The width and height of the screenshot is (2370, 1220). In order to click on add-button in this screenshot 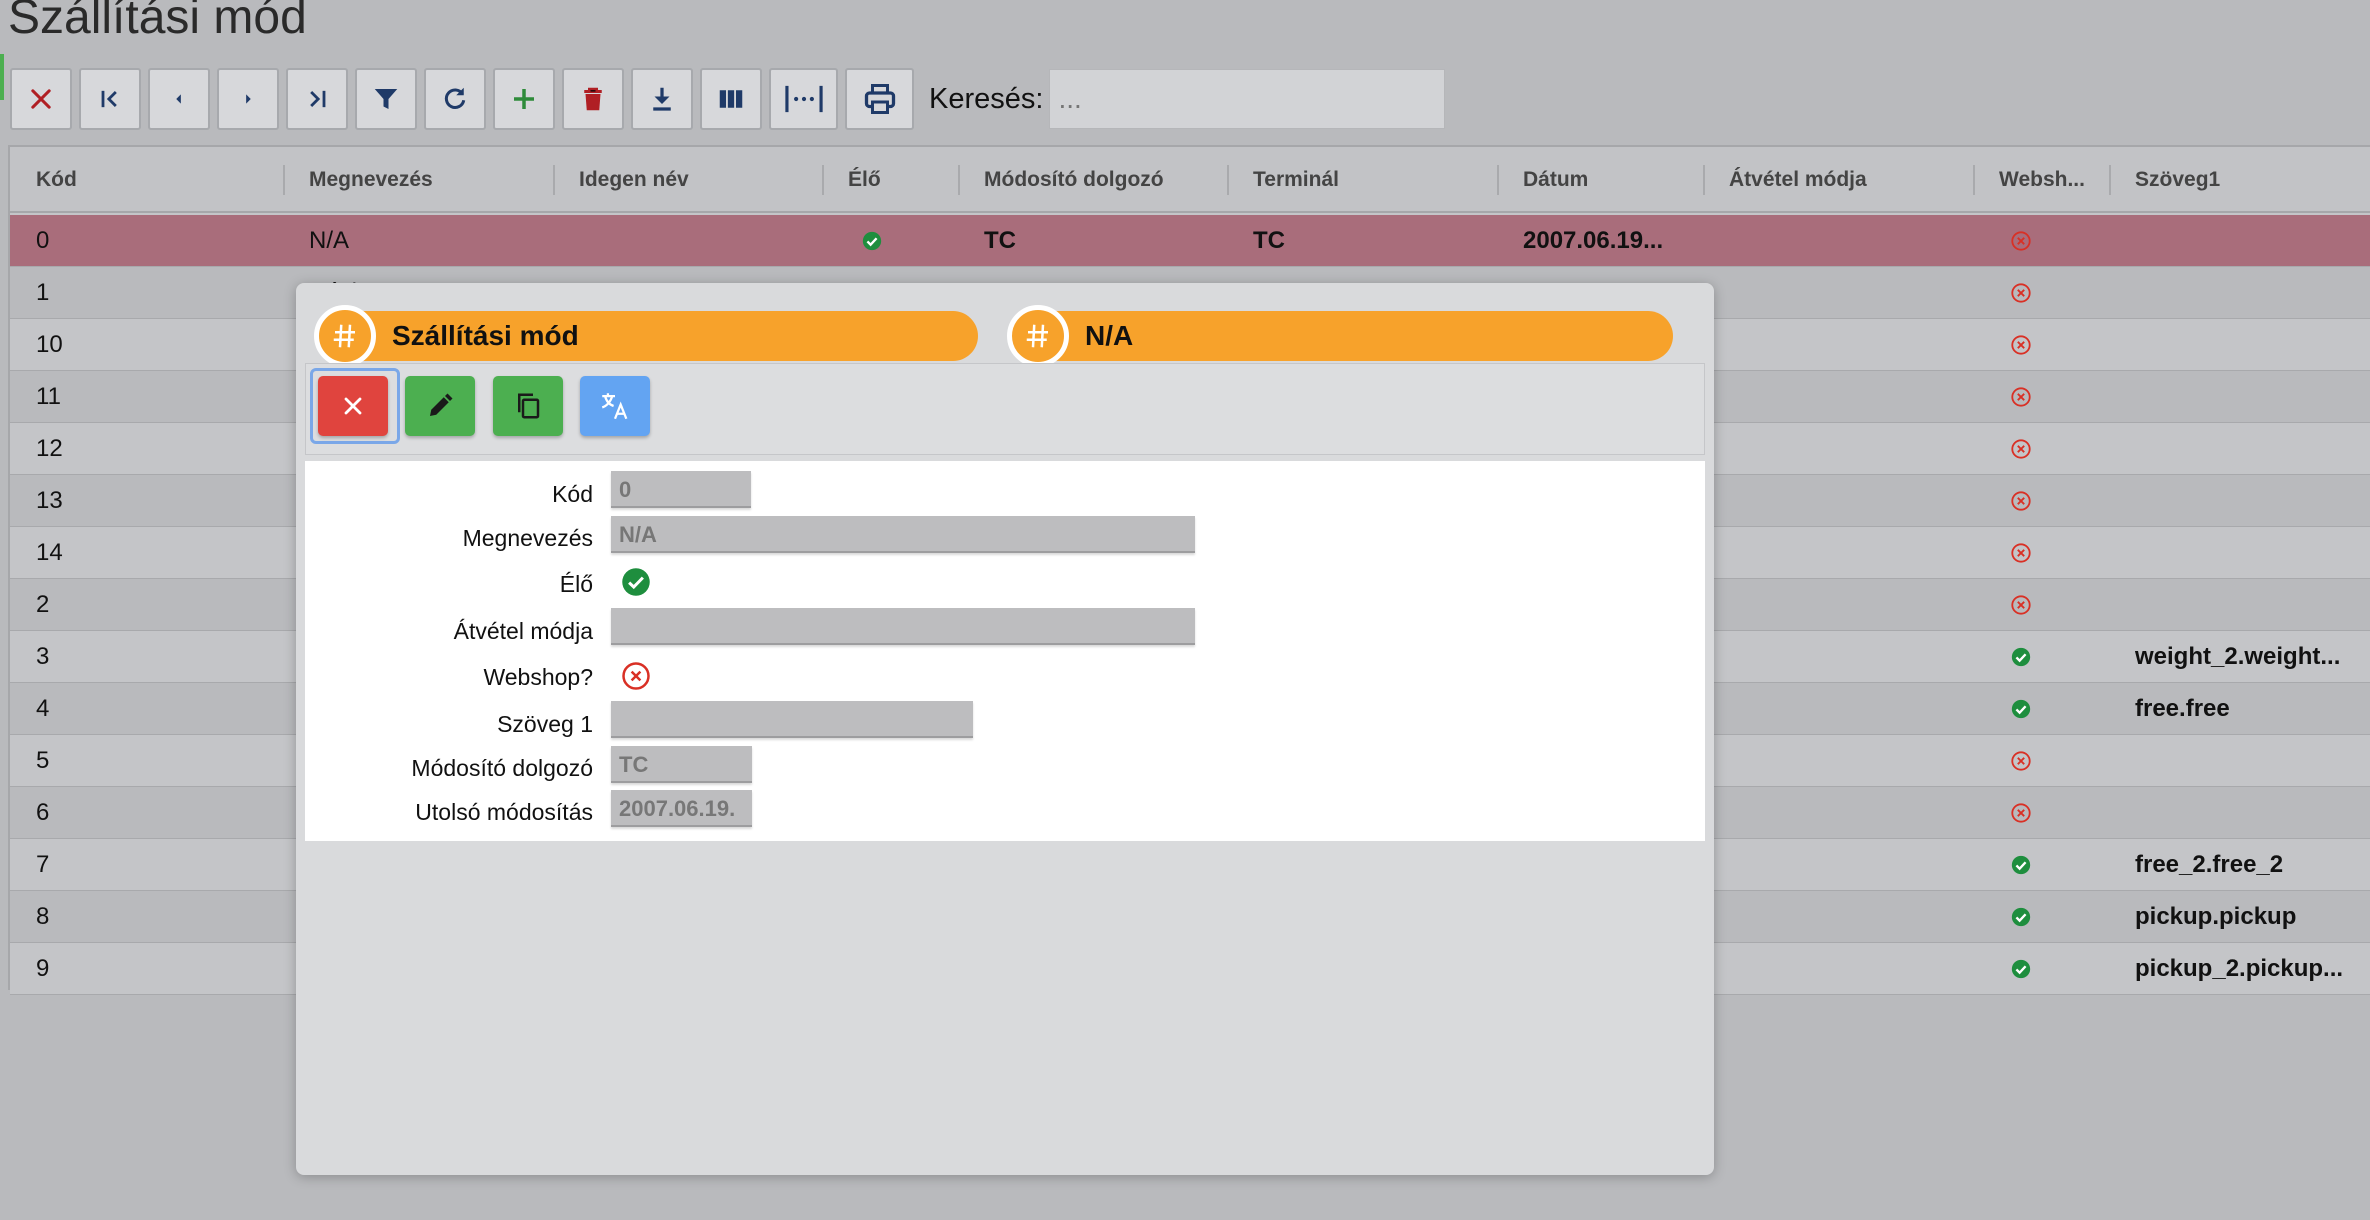, I will do `click(524, 99)`.